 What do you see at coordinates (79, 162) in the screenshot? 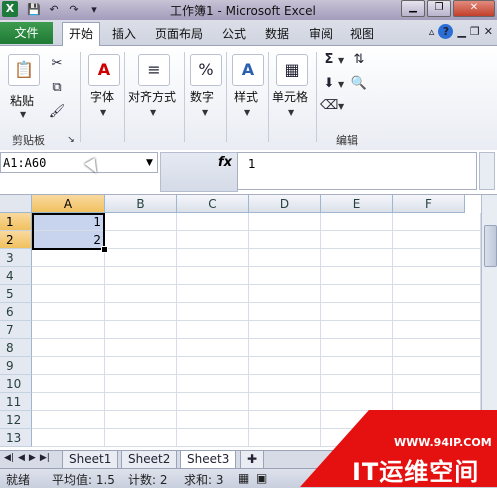
I see `name-box: A1:A60` at bounding box center [79, 162].